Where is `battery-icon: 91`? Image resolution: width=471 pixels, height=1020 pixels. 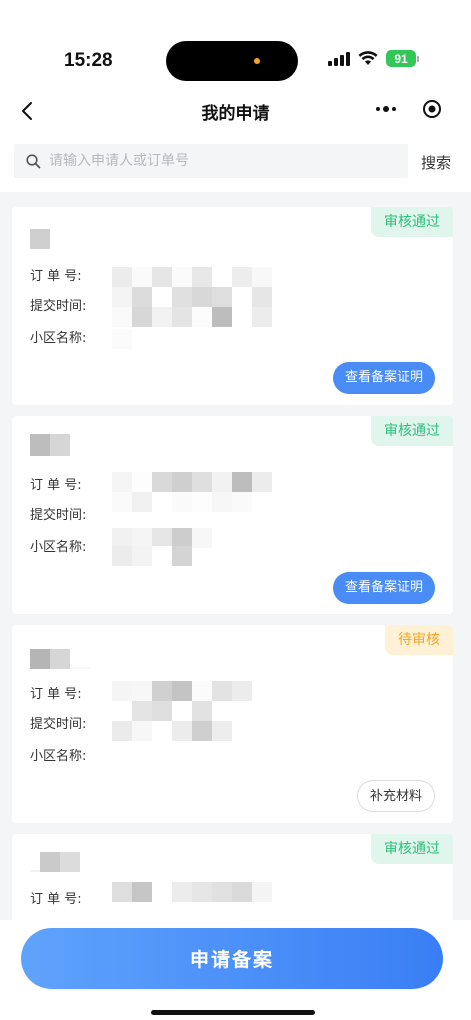
battery-icon: 91 is located at coordinates (402, 58).